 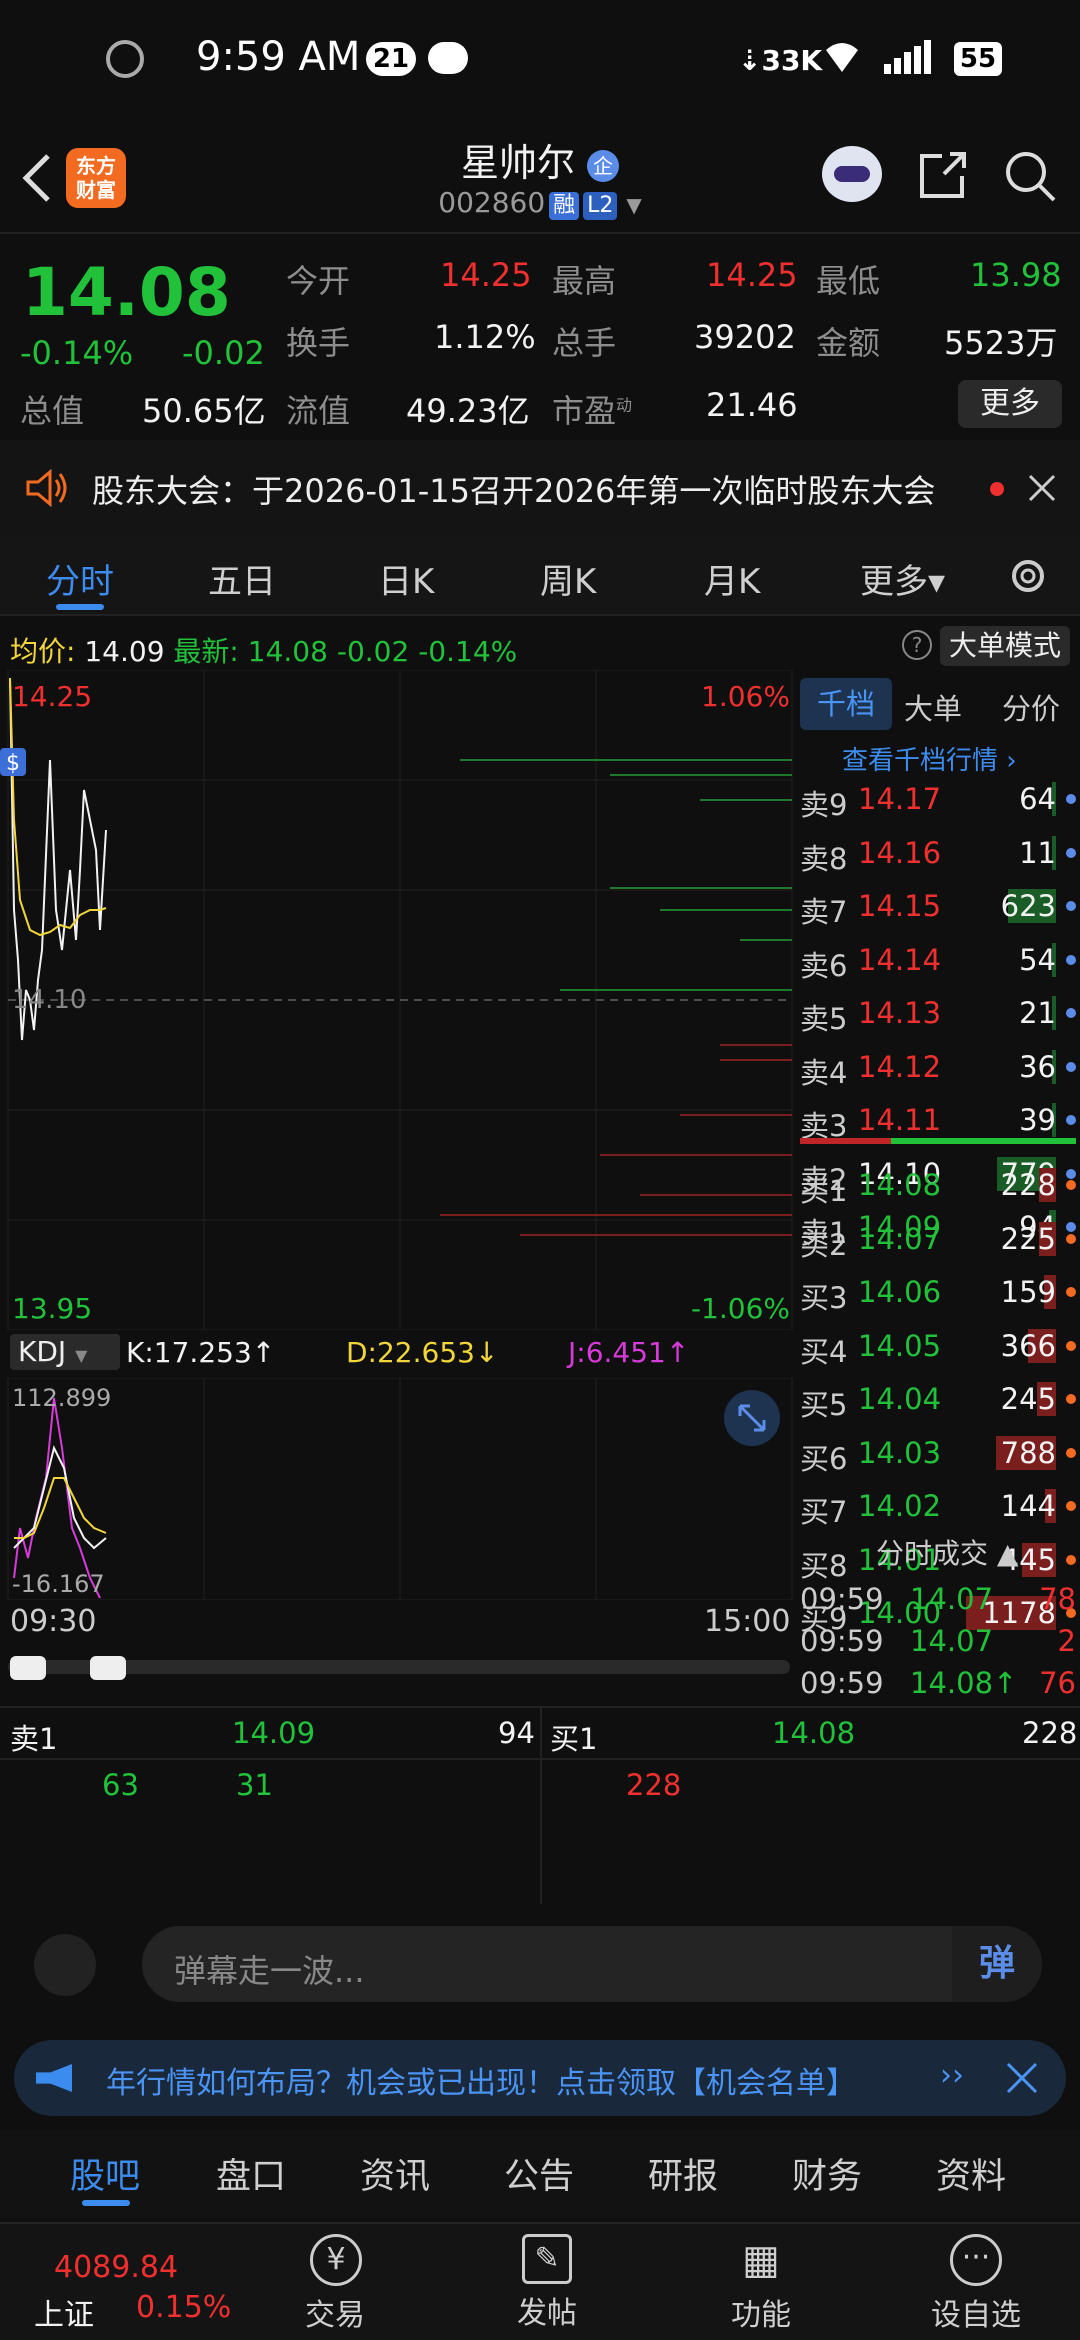 I want to click on share-icon, so click(x=942, y=176).